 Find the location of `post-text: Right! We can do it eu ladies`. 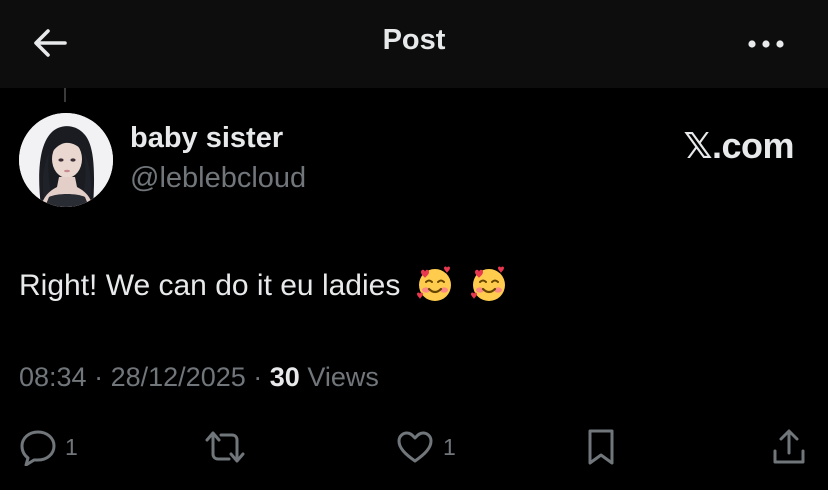

post-text: Right! We can do it eu ladies is located at coordinates (264, 284).